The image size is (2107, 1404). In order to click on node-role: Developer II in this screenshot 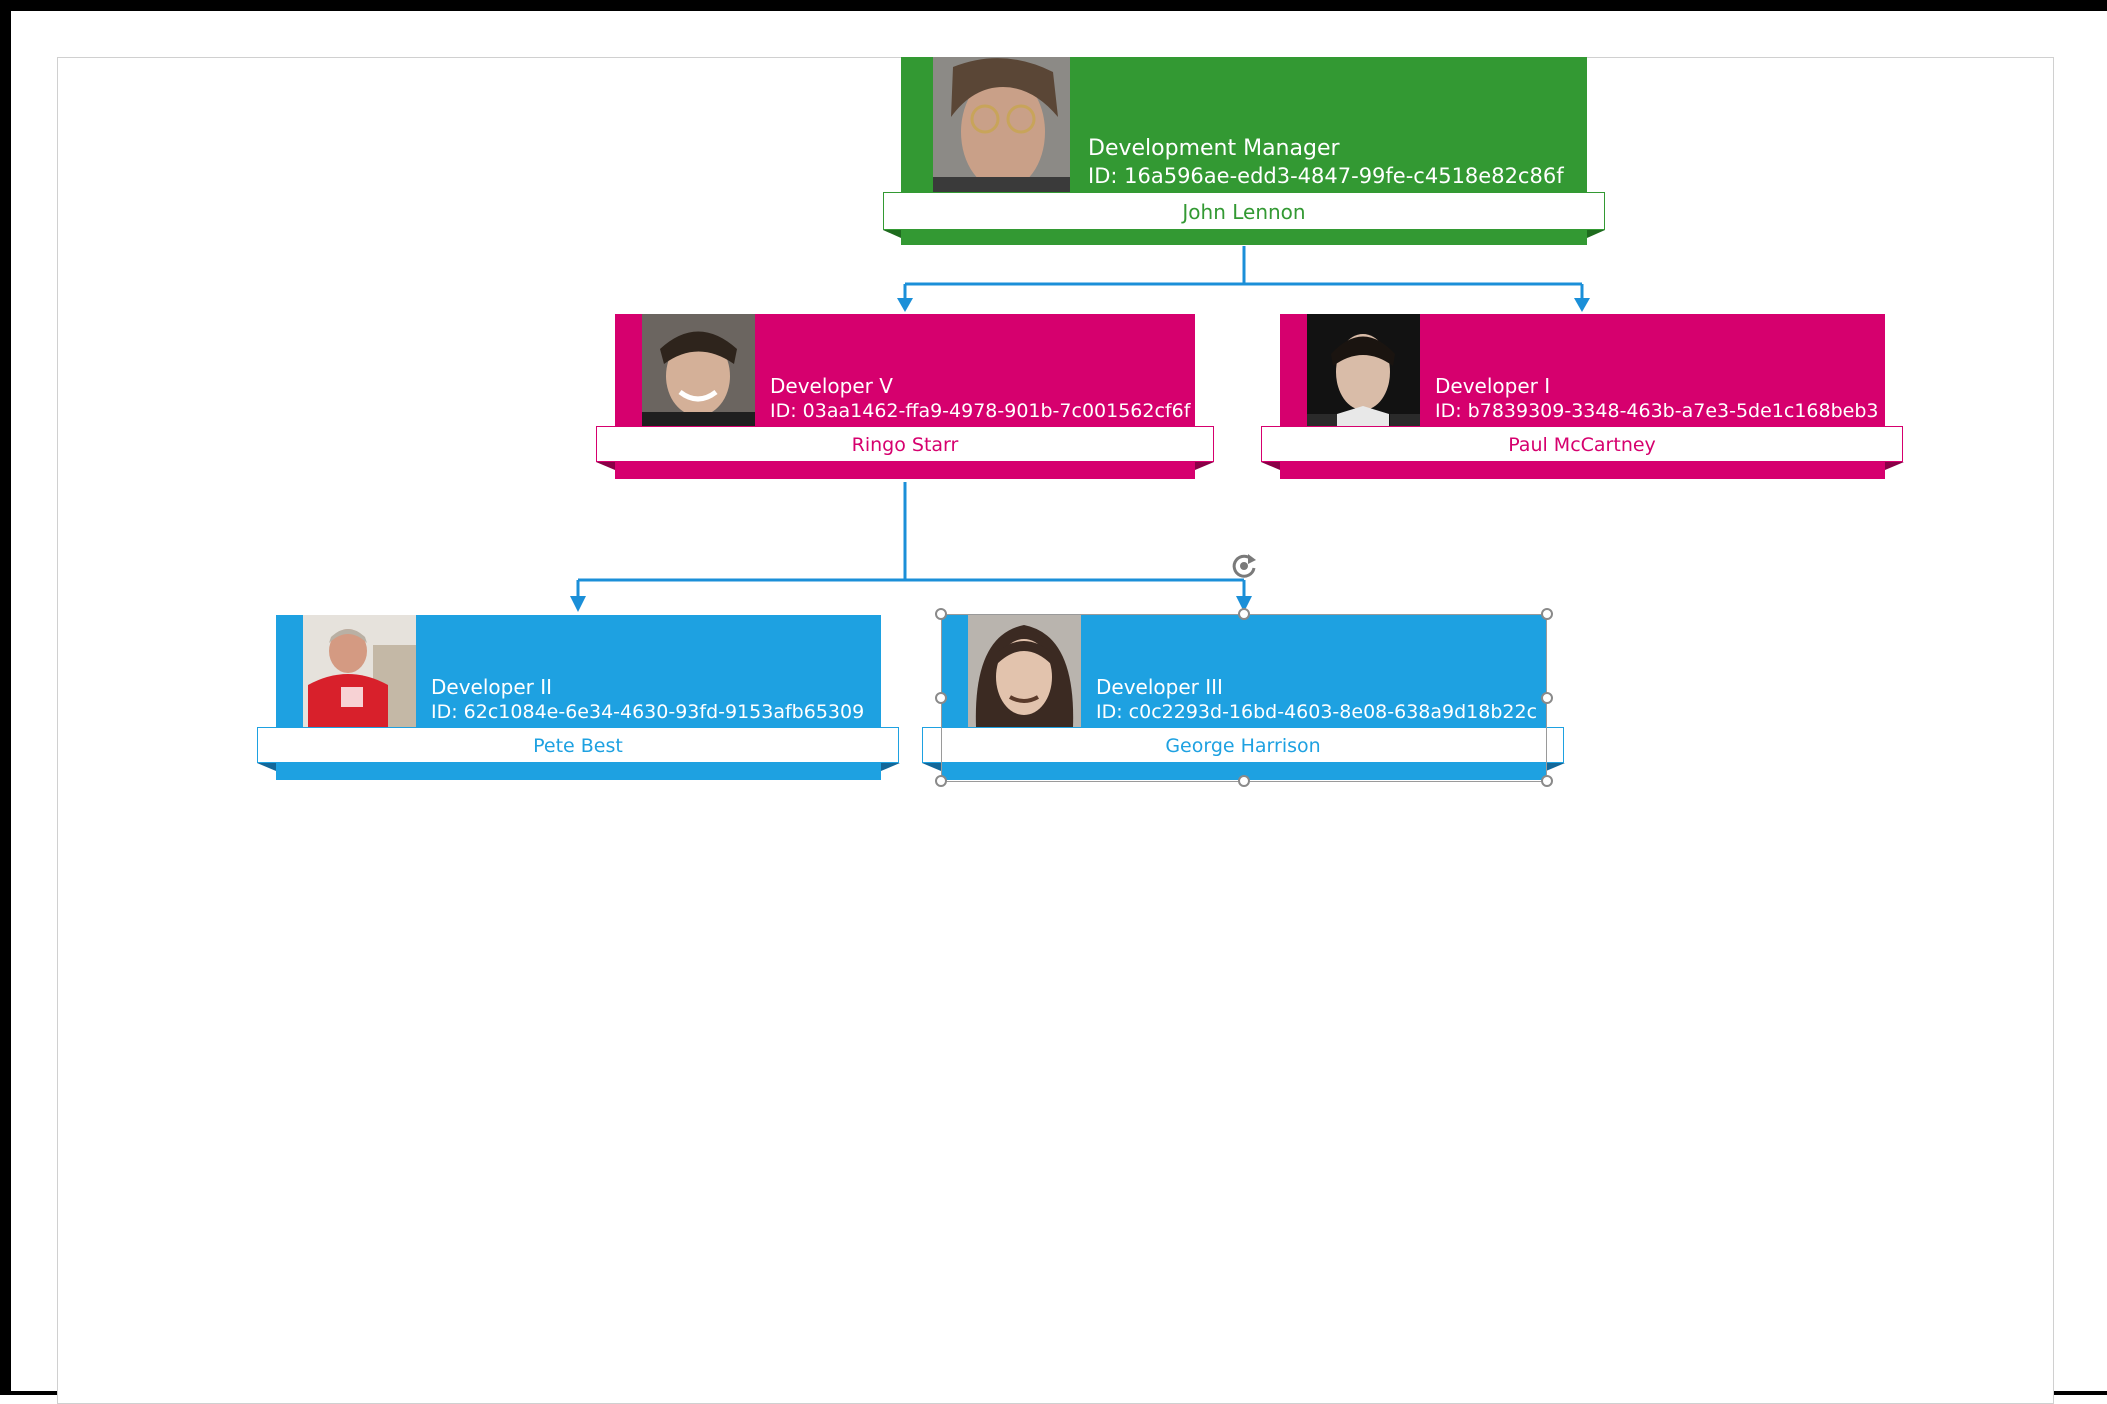, I will do `click(492, 687)`.